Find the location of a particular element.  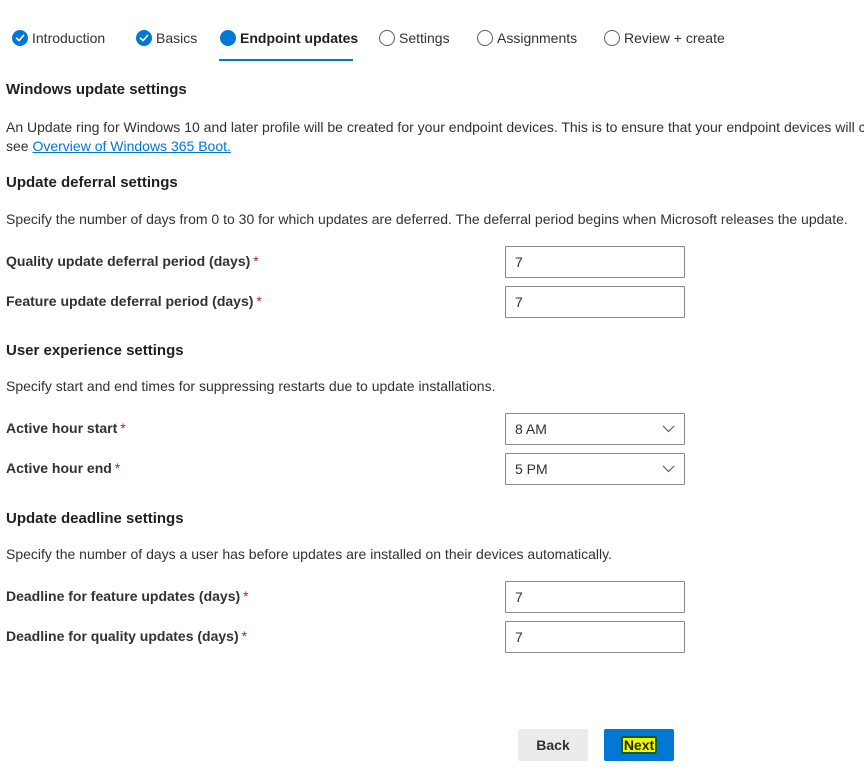

deadline-feature-label: Deadline for feature updates (days) * is located at coordinates (127, 596).